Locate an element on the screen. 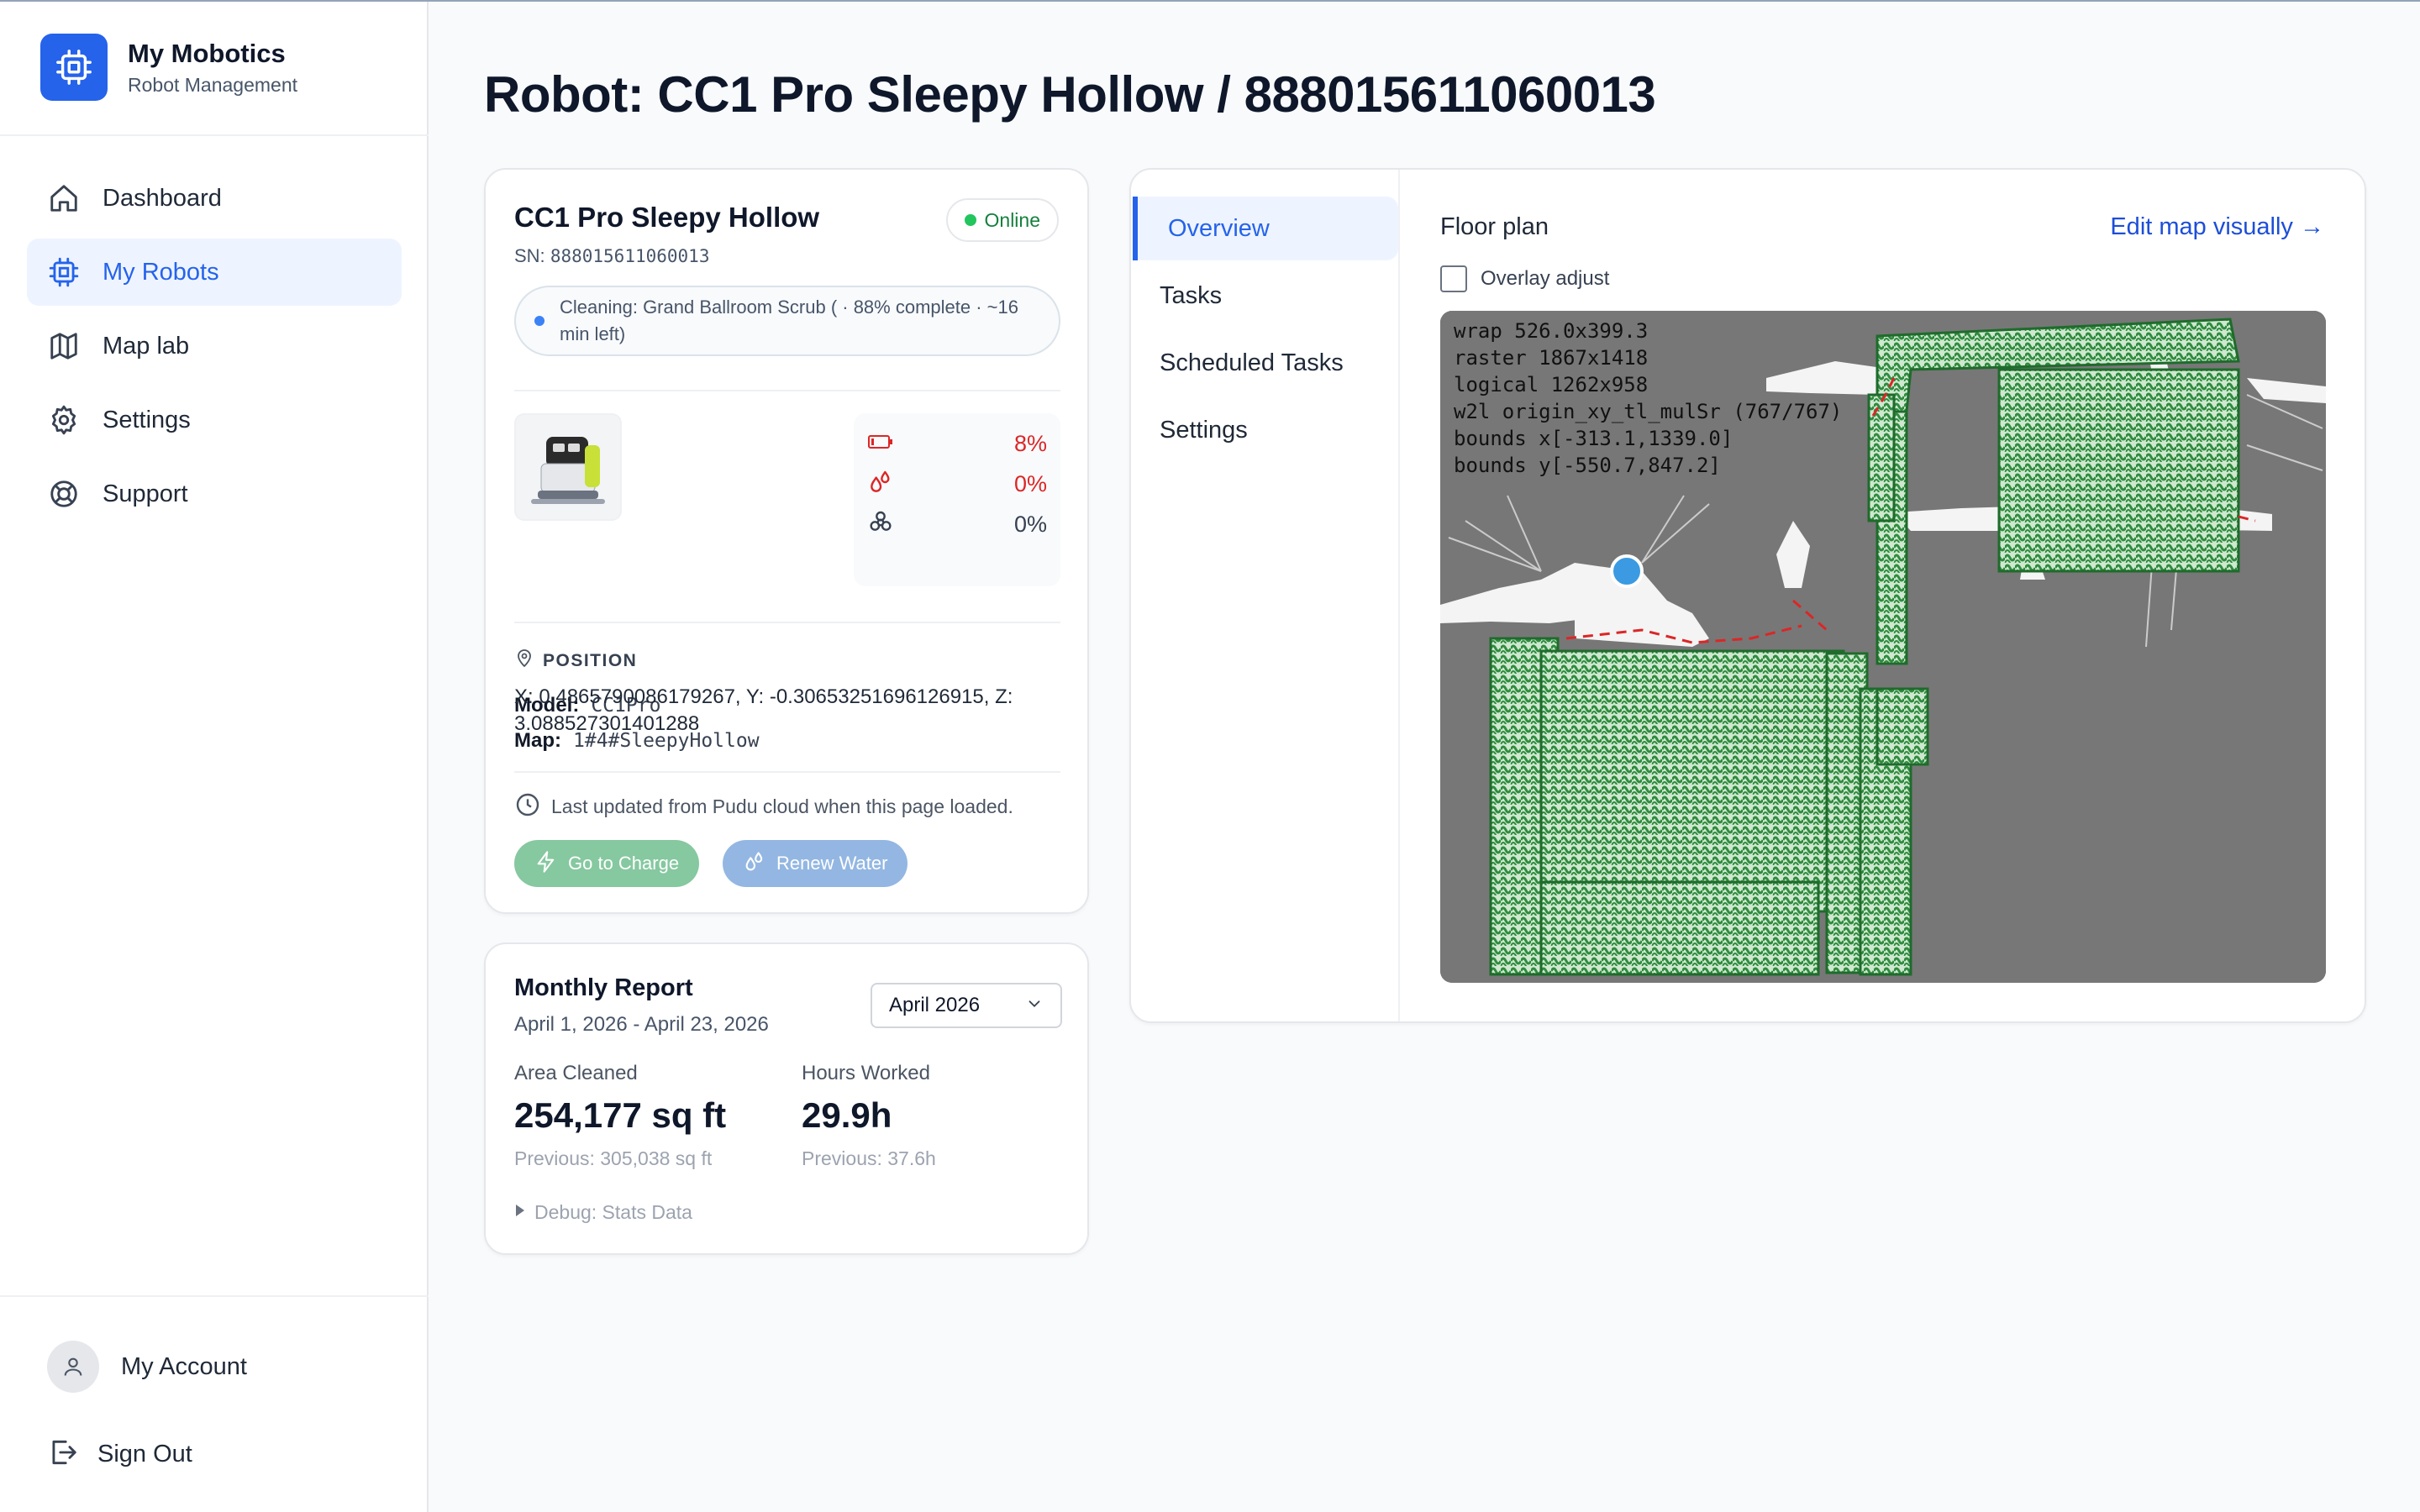 The image size is (2420, 1512). activity-dot-icon is located at coordinates (539, 321).